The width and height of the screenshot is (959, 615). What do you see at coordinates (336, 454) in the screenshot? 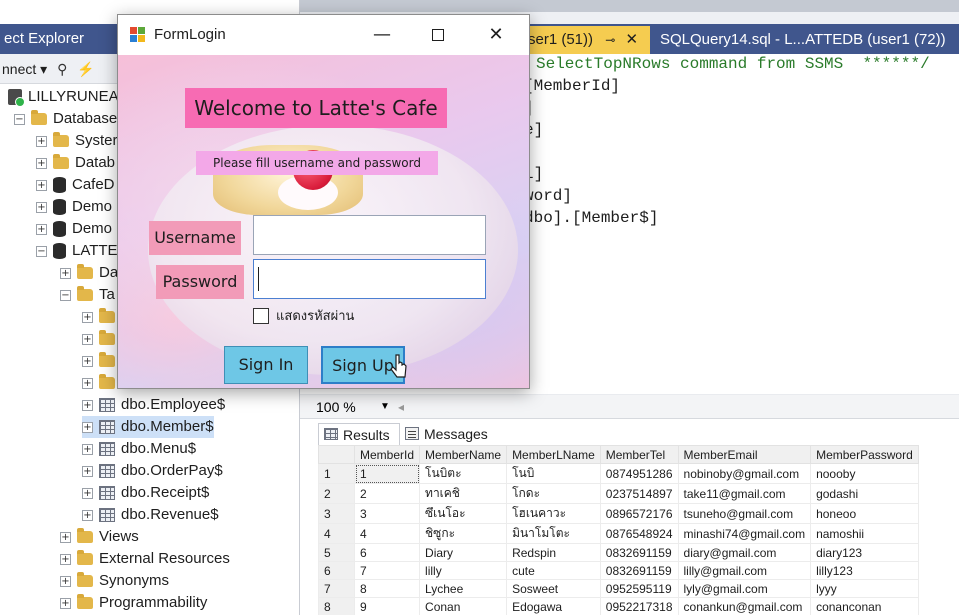
I see `grid-column-header` at bounding box center [336, 454].